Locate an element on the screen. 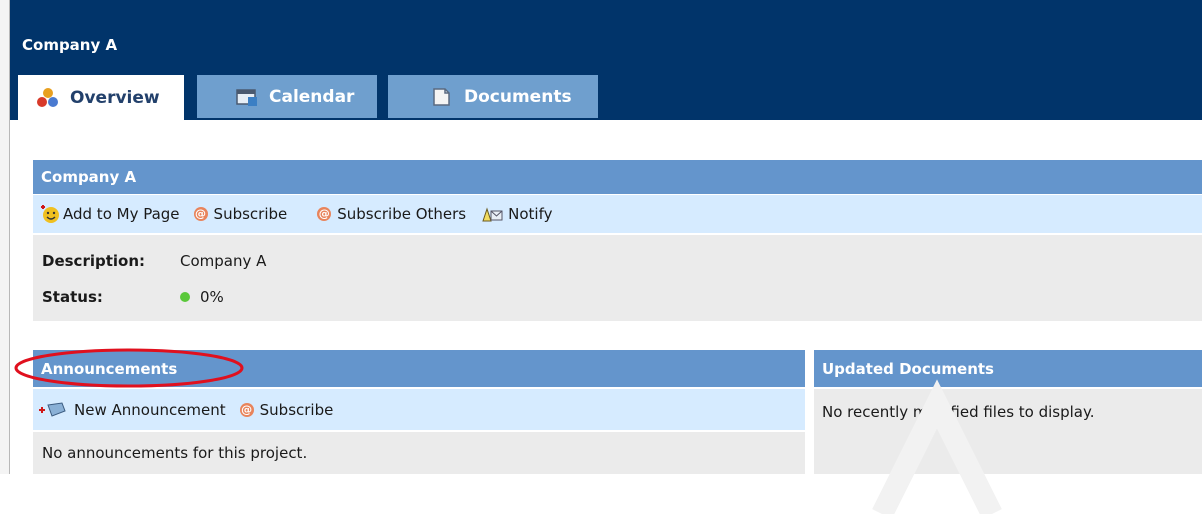  description-row: Description: Company A is located at coordinates (154, 261).